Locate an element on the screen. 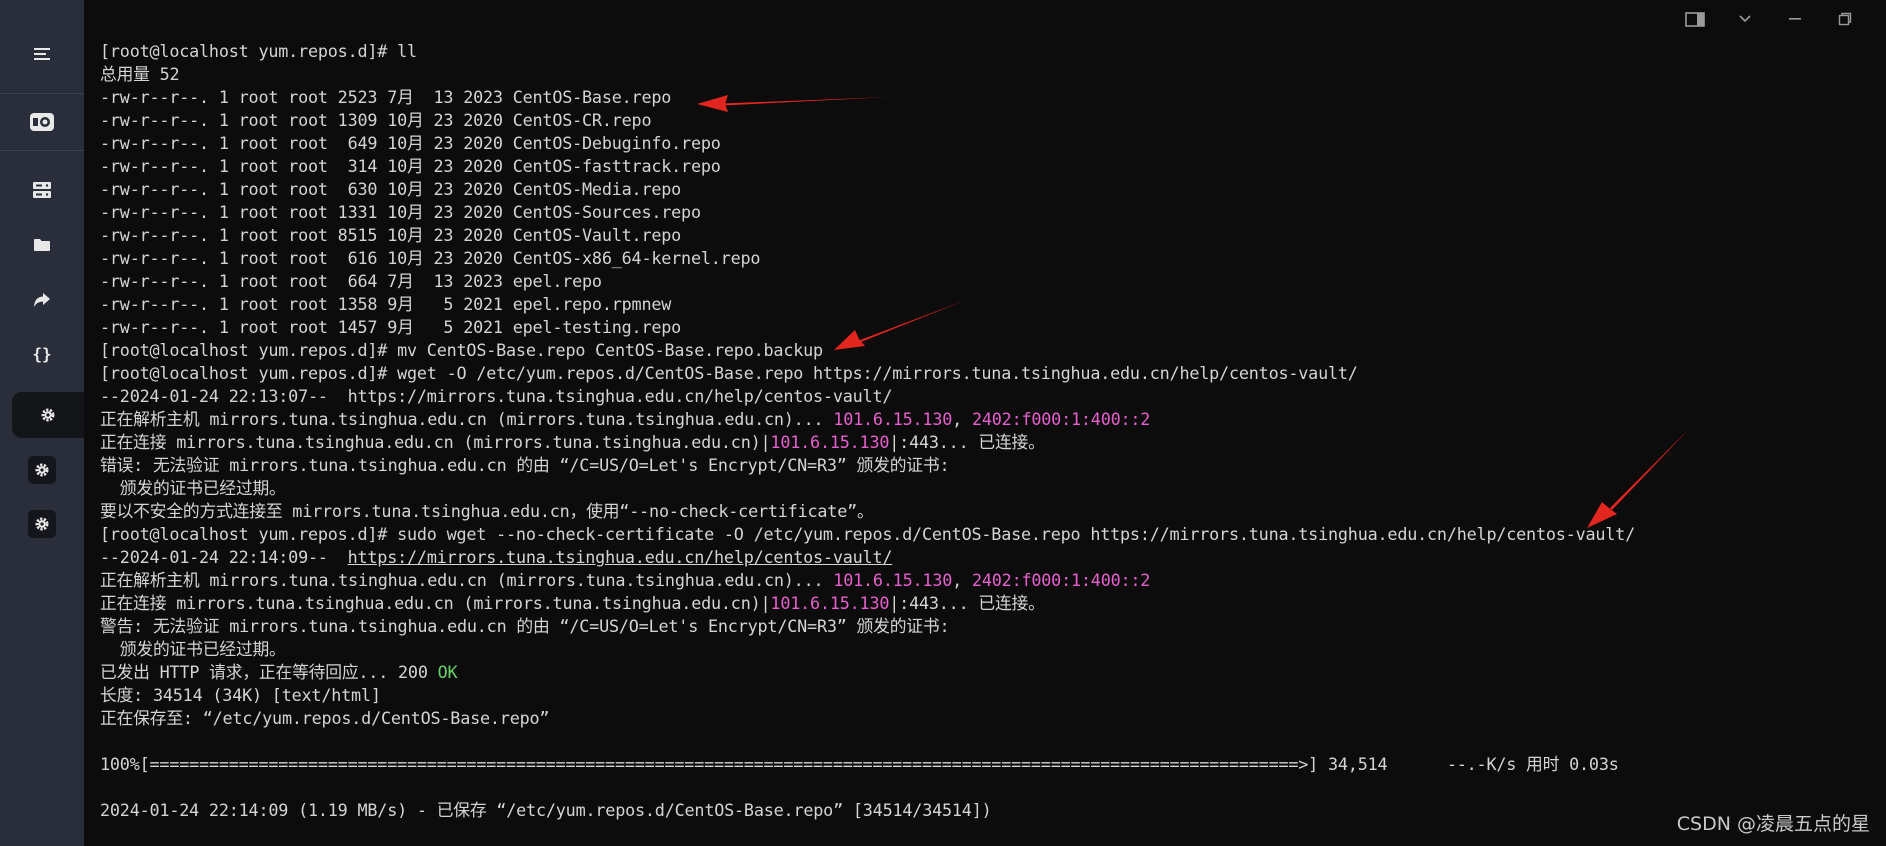  braces-icon: {} is located at coordinates (41, 354).